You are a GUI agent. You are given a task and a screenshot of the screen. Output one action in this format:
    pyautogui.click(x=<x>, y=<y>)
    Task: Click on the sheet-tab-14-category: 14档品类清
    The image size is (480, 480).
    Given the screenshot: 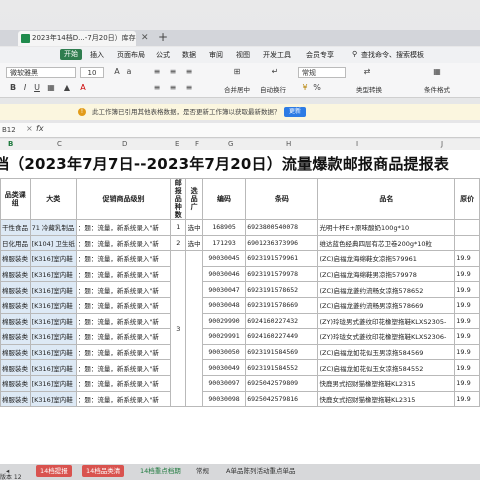 What is the action you would take?
    pyautogui.click(x=103, y=471)
    